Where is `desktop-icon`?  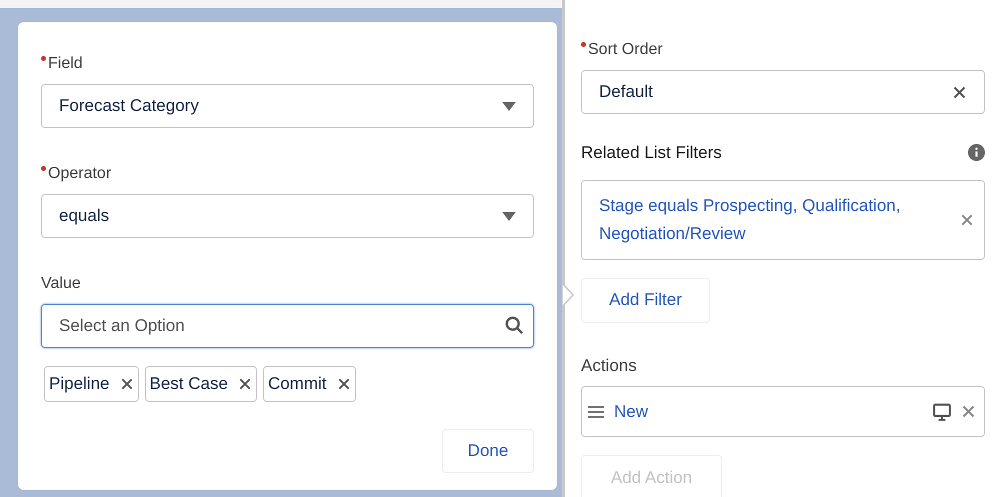
desktop-icon is located at coordinates (942, 411).